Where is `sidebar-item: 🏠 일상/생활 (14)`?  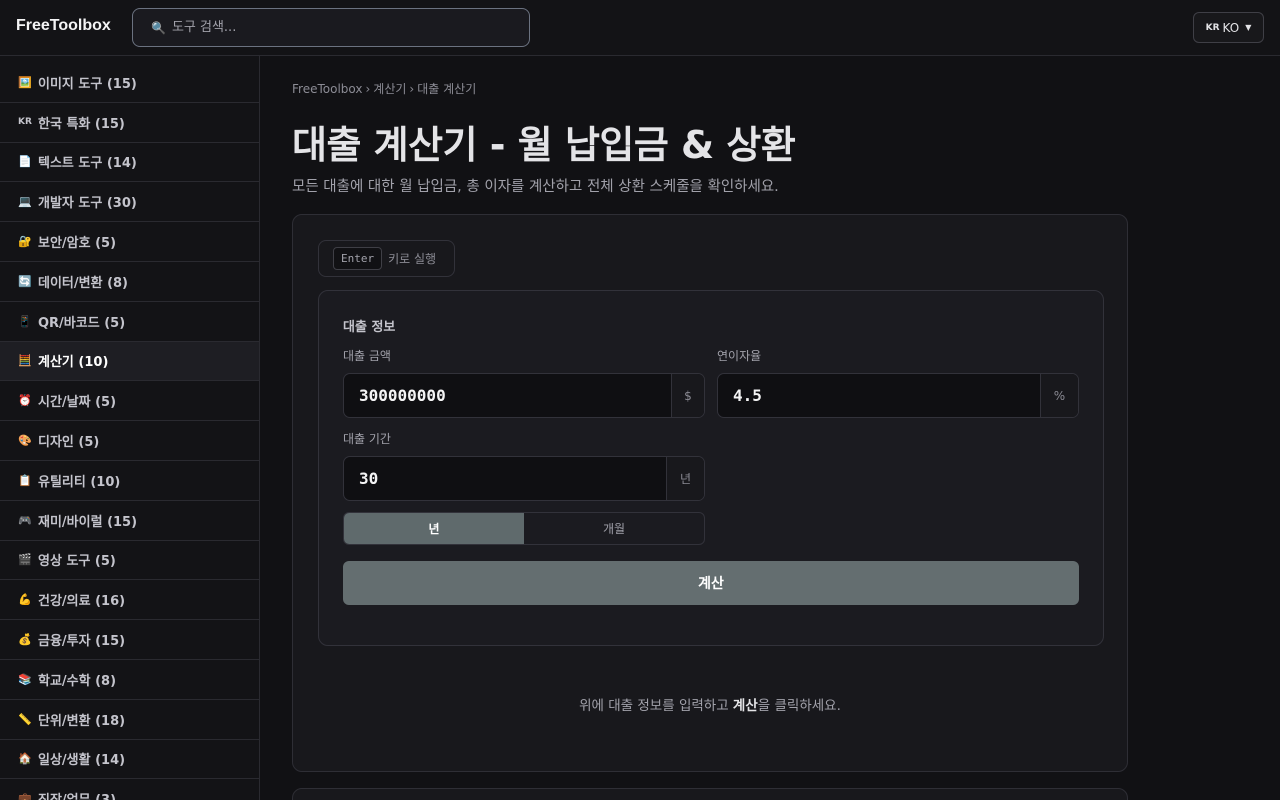
sidebar-item: 🏠 일상/생활 (14) is located at coordinates (129, 760).